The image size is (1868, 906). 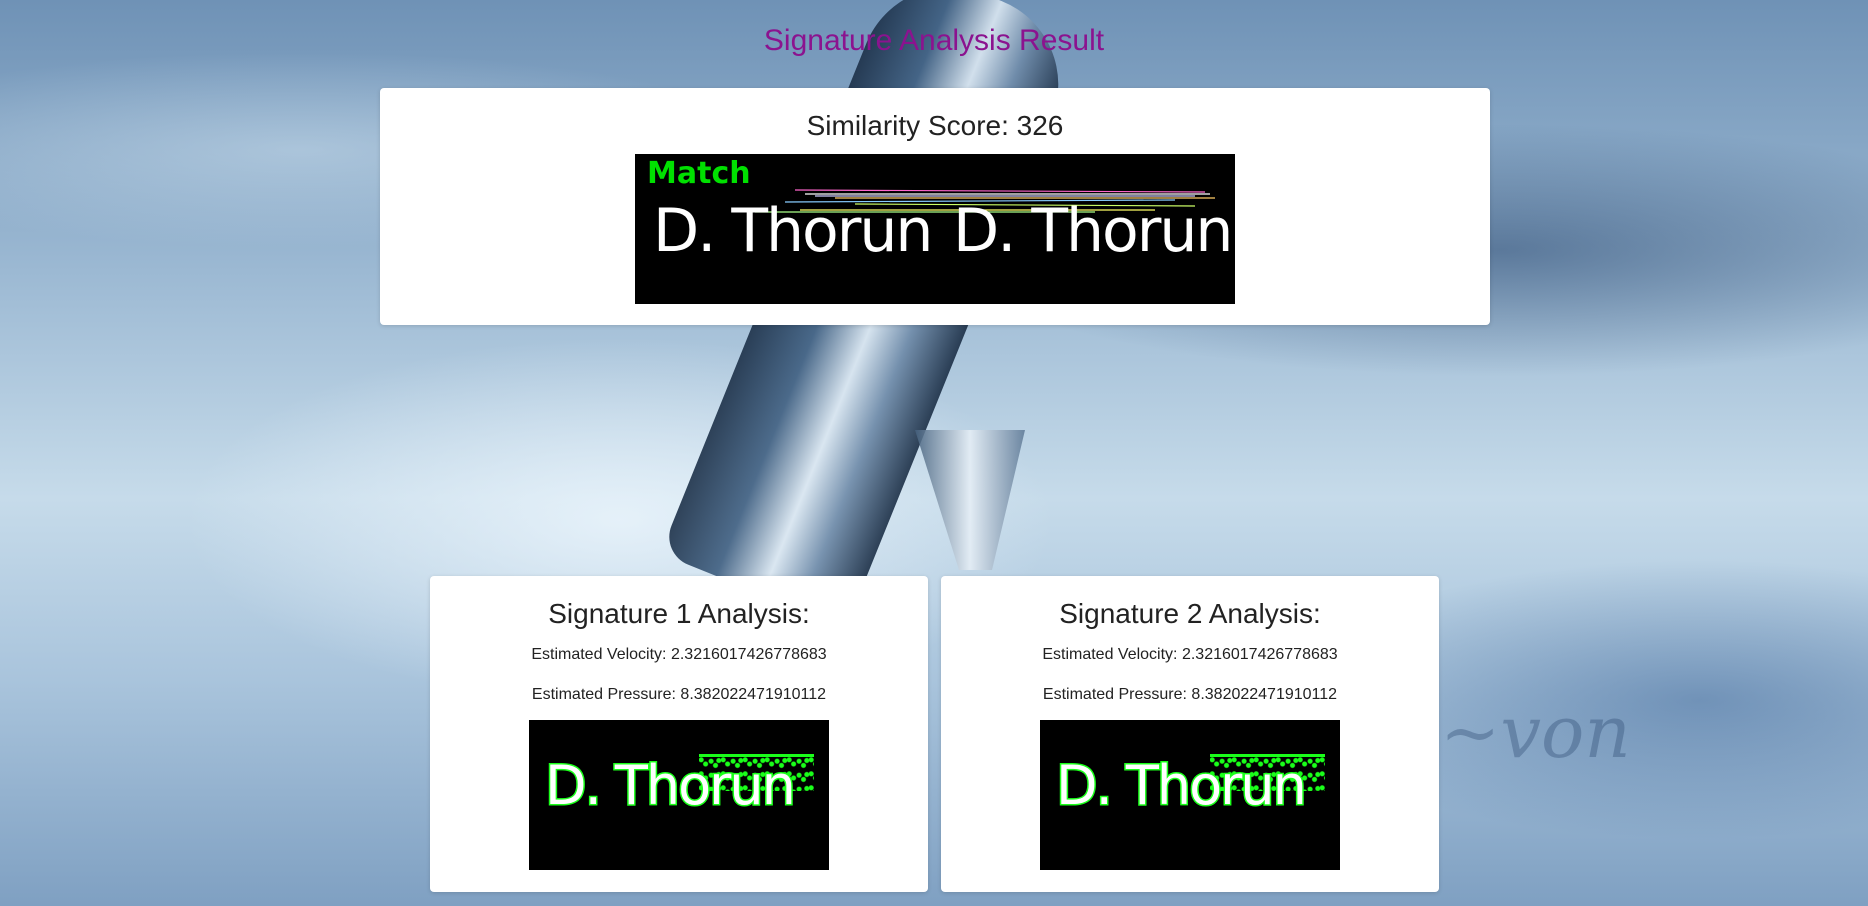 I want to click on signature-right: D. Thorun, so click(x=1093, y=231).